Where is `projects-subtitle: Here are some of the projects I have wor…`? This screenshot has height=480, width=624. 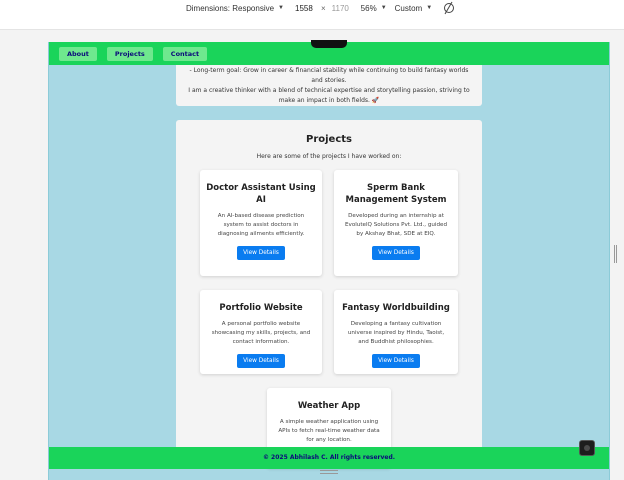
projects-subtitle: Here are some of the projects I have wor… is located at coordinates (329, 156).